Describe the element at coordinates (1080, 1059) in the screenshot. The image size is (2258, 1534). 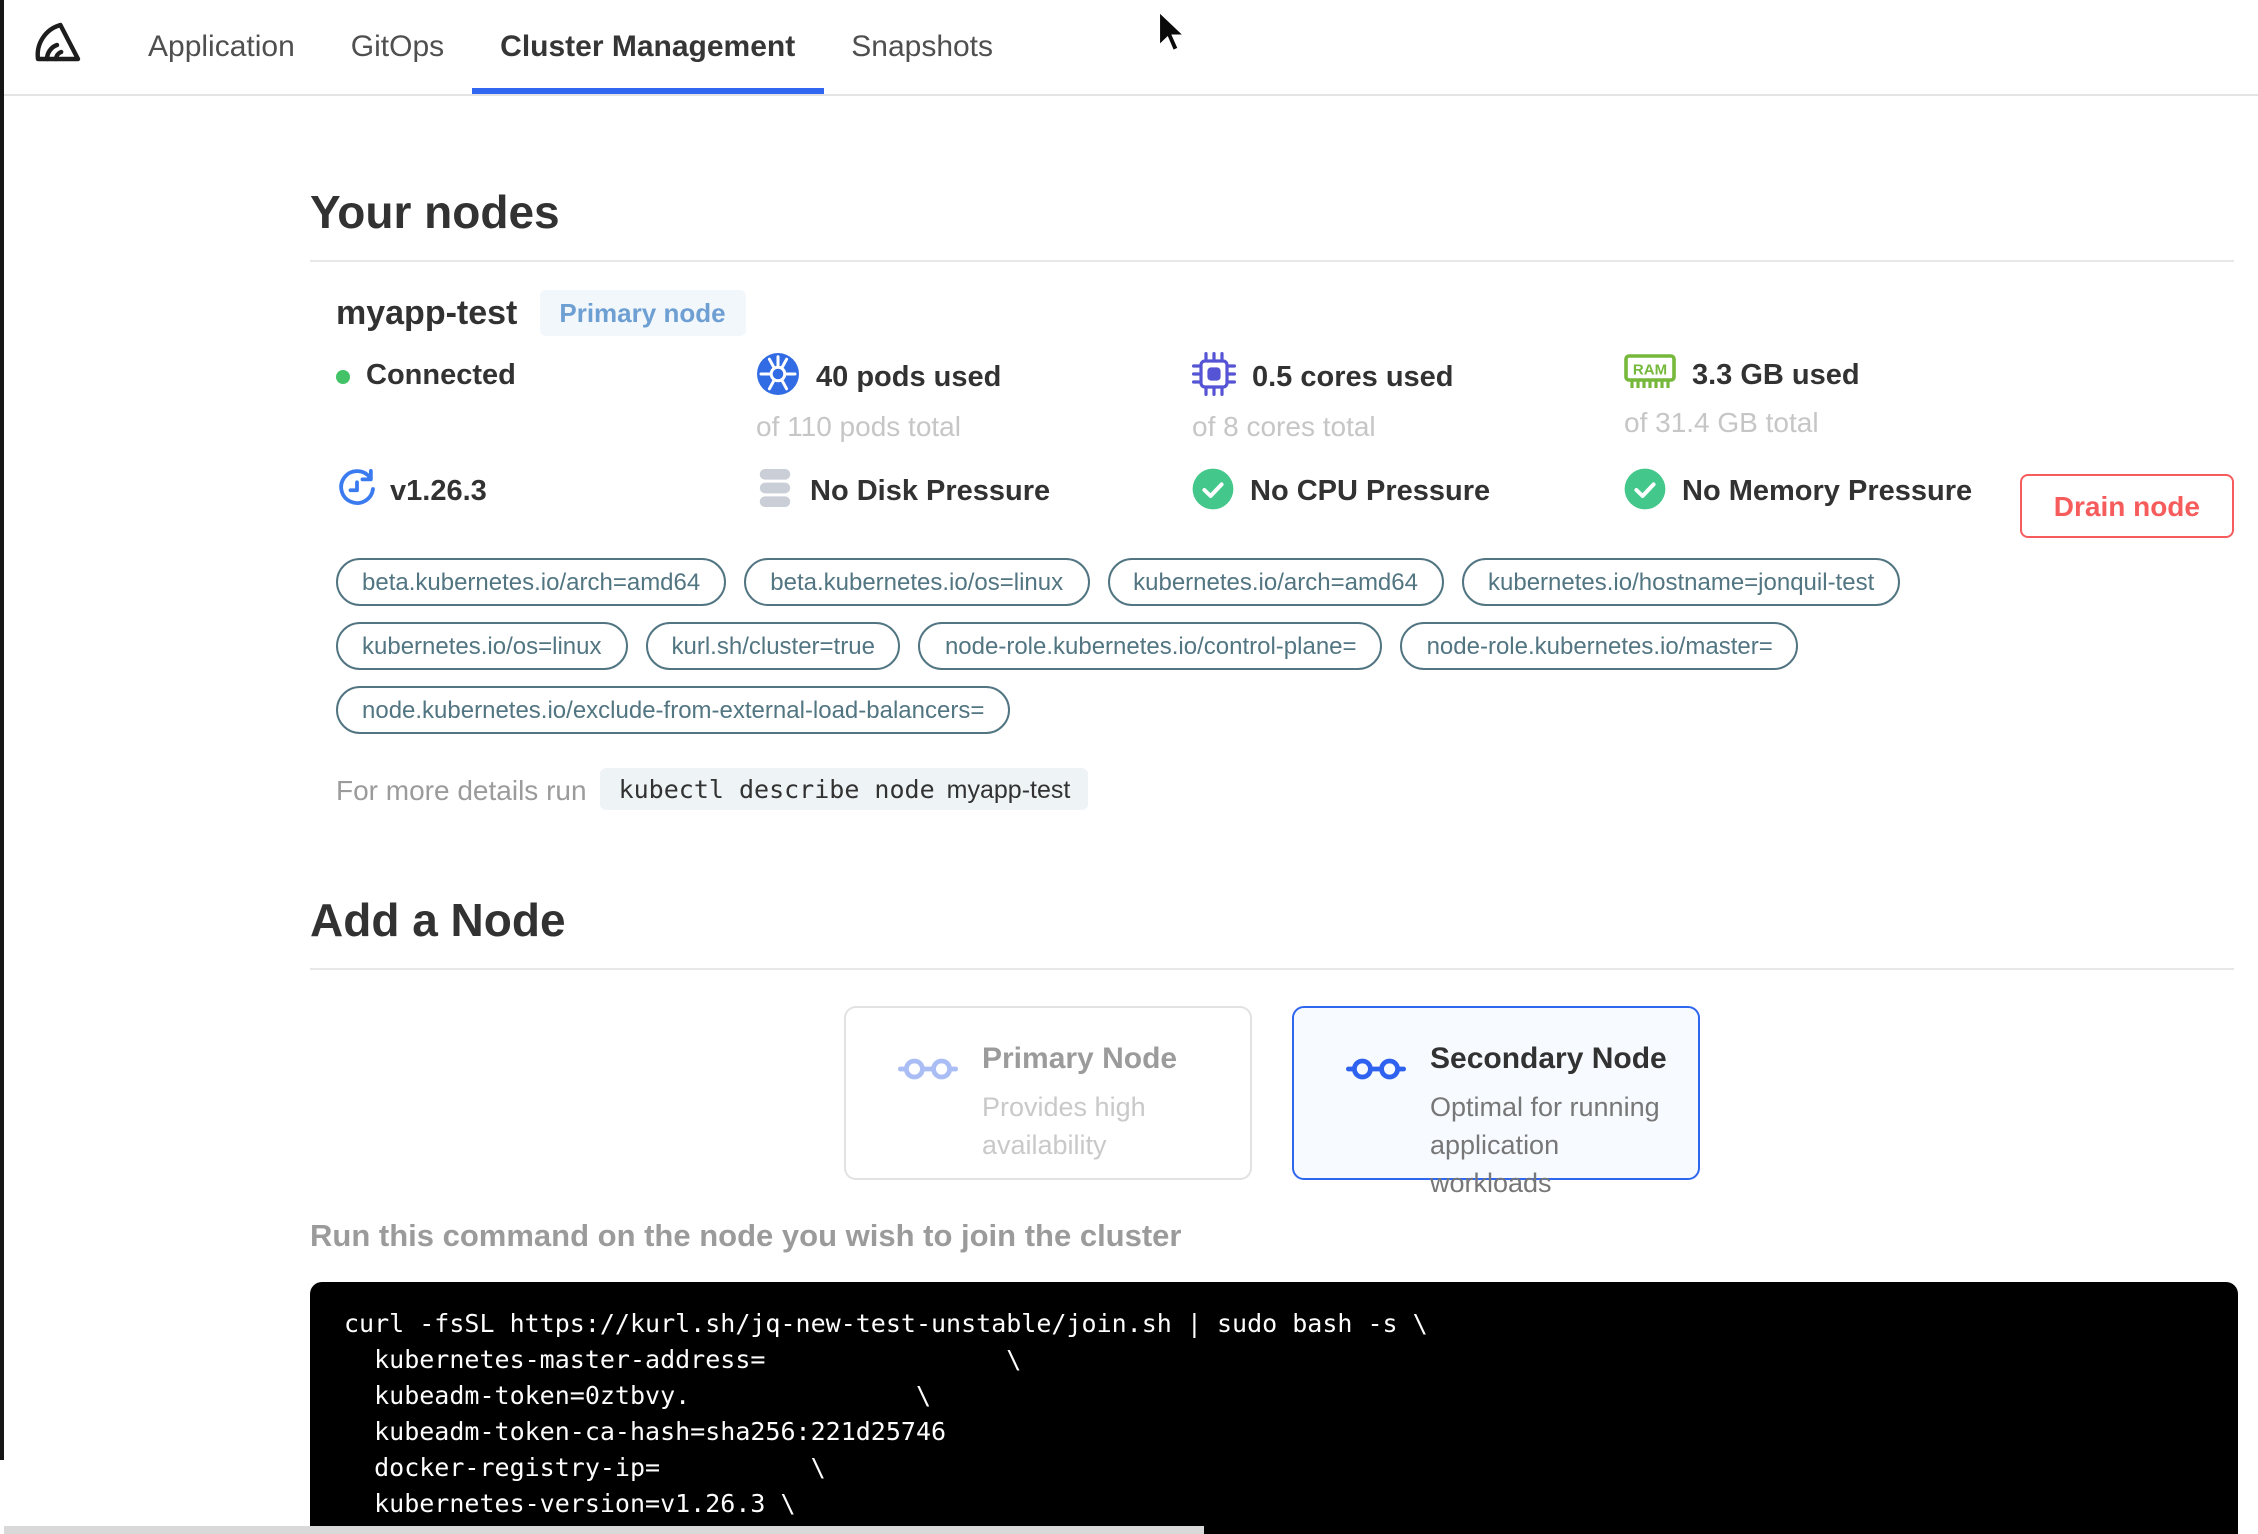
I see `primary-node-option-title: Primary Node` at that location.